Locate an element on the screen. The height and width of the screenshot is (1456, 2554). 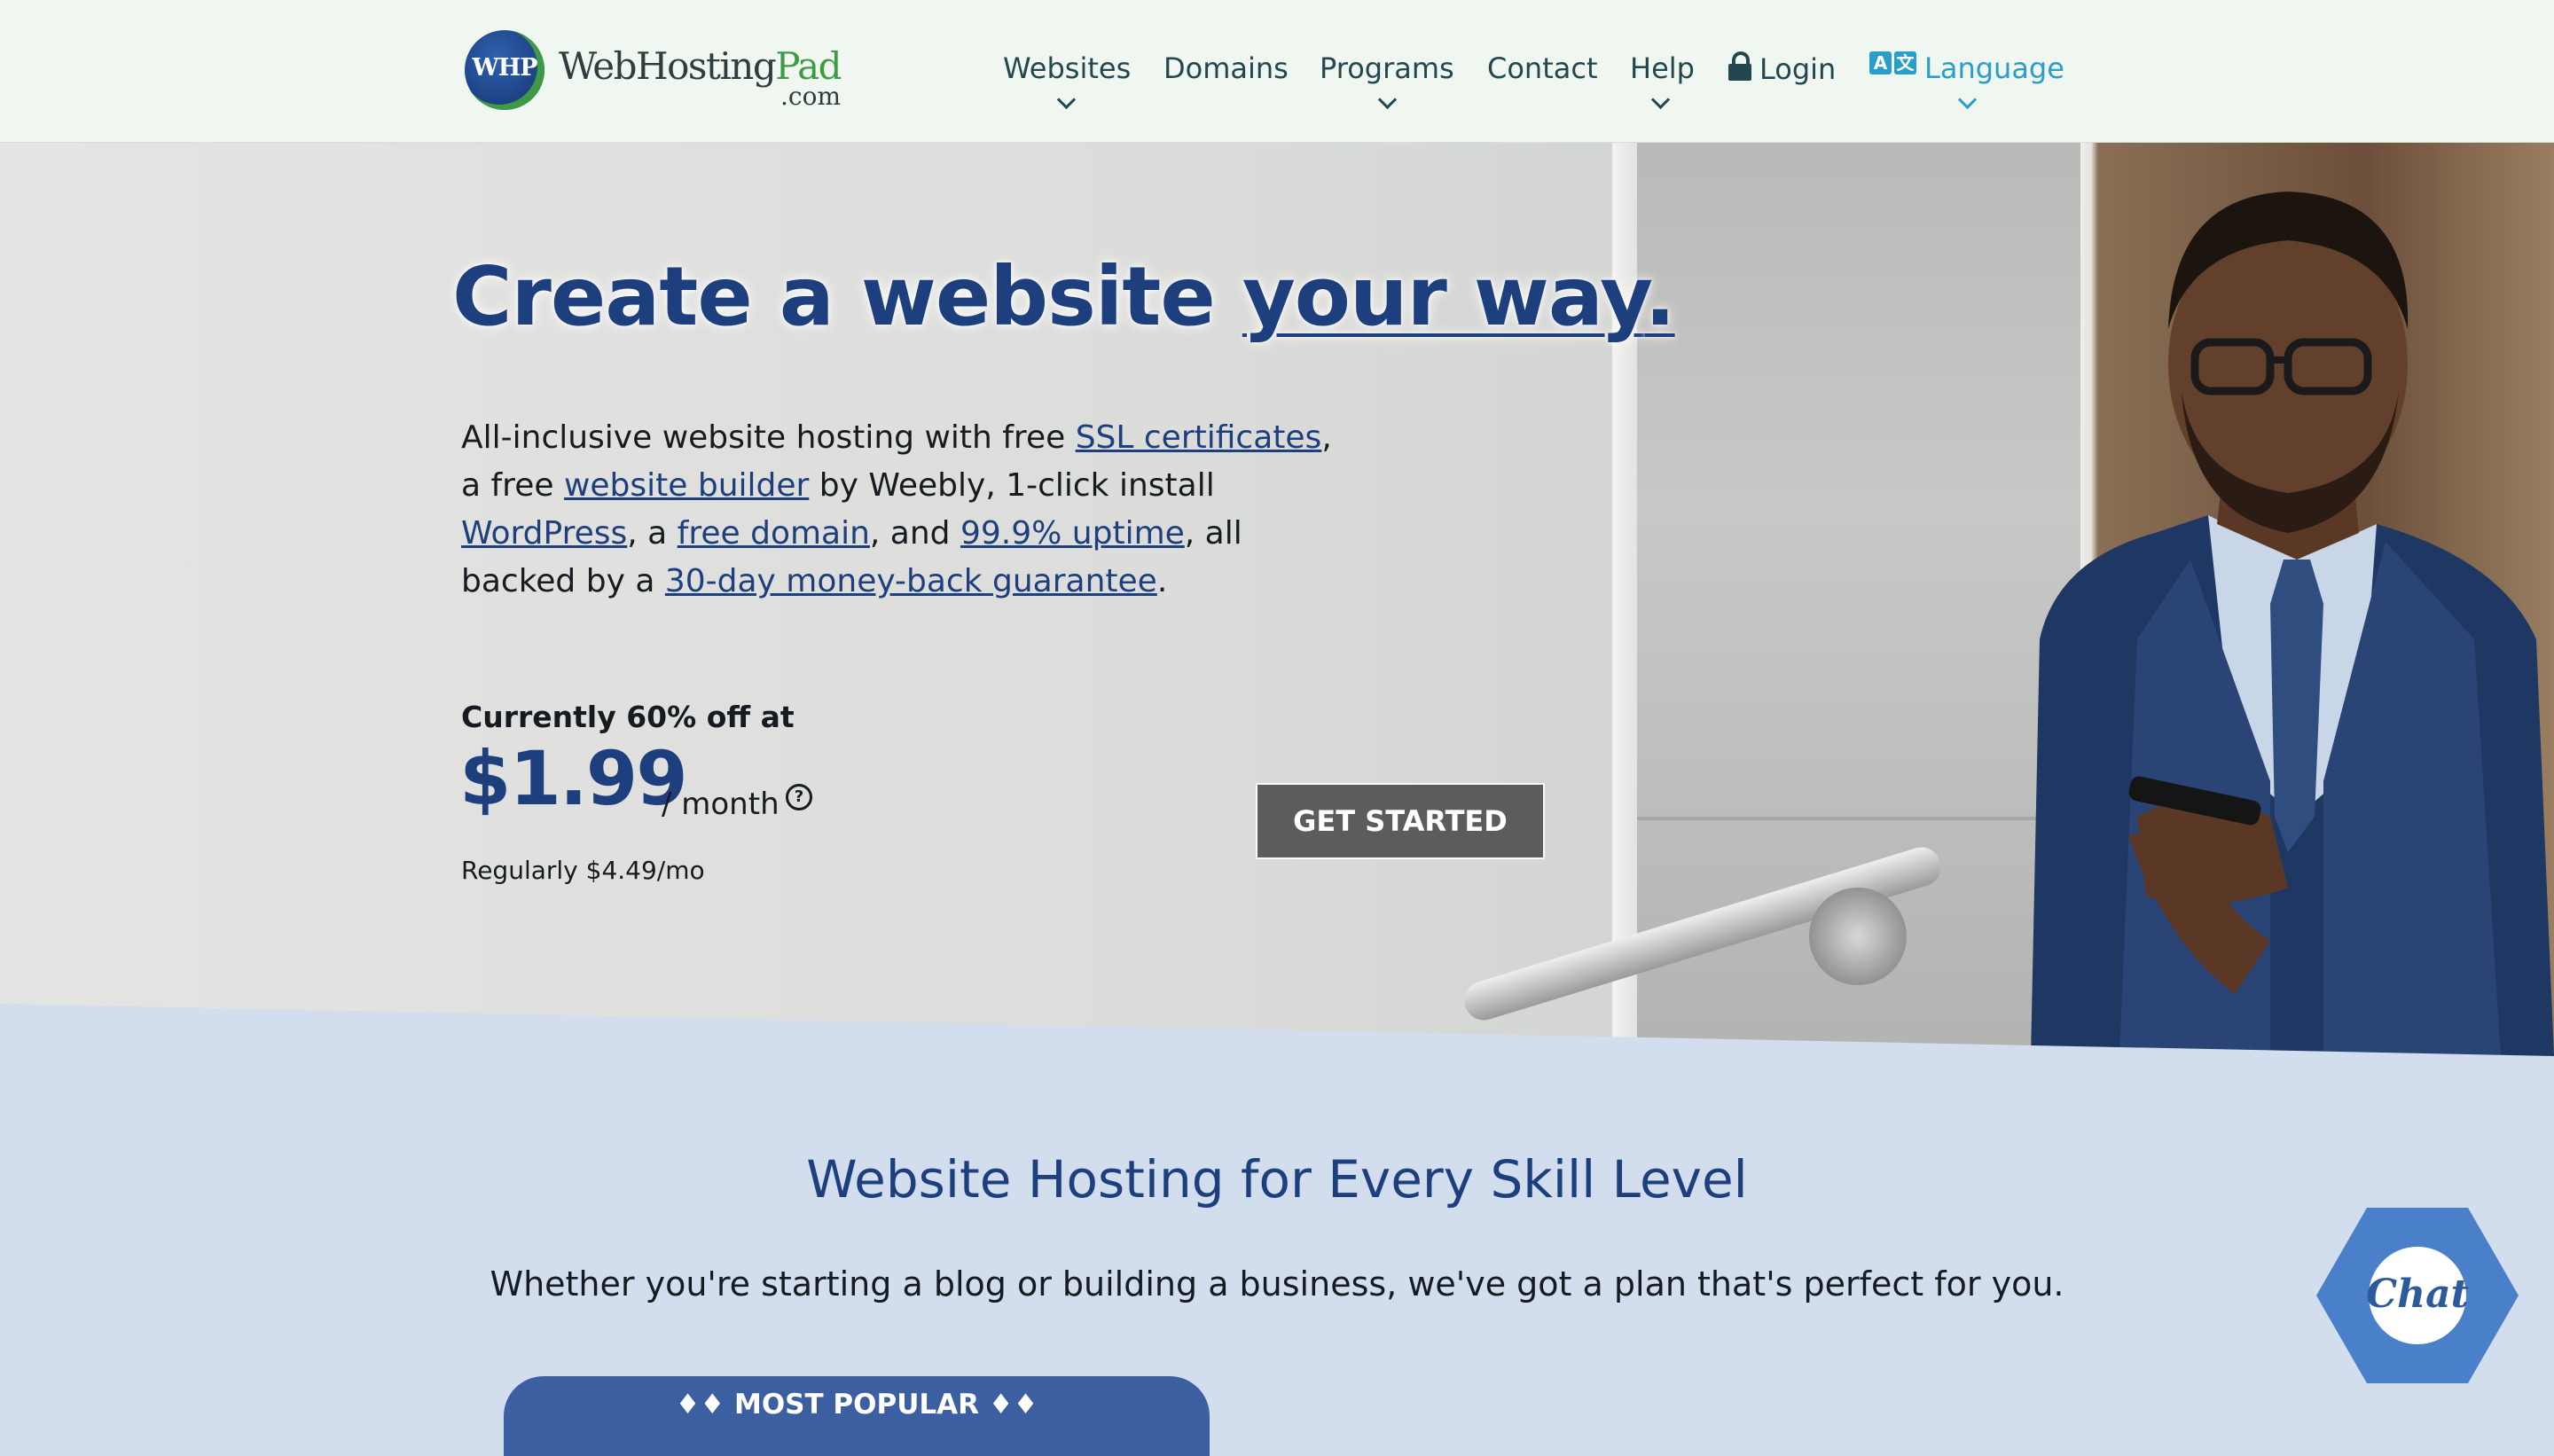
nav-contact-label: Contact is located at coordinates (1542, 68).